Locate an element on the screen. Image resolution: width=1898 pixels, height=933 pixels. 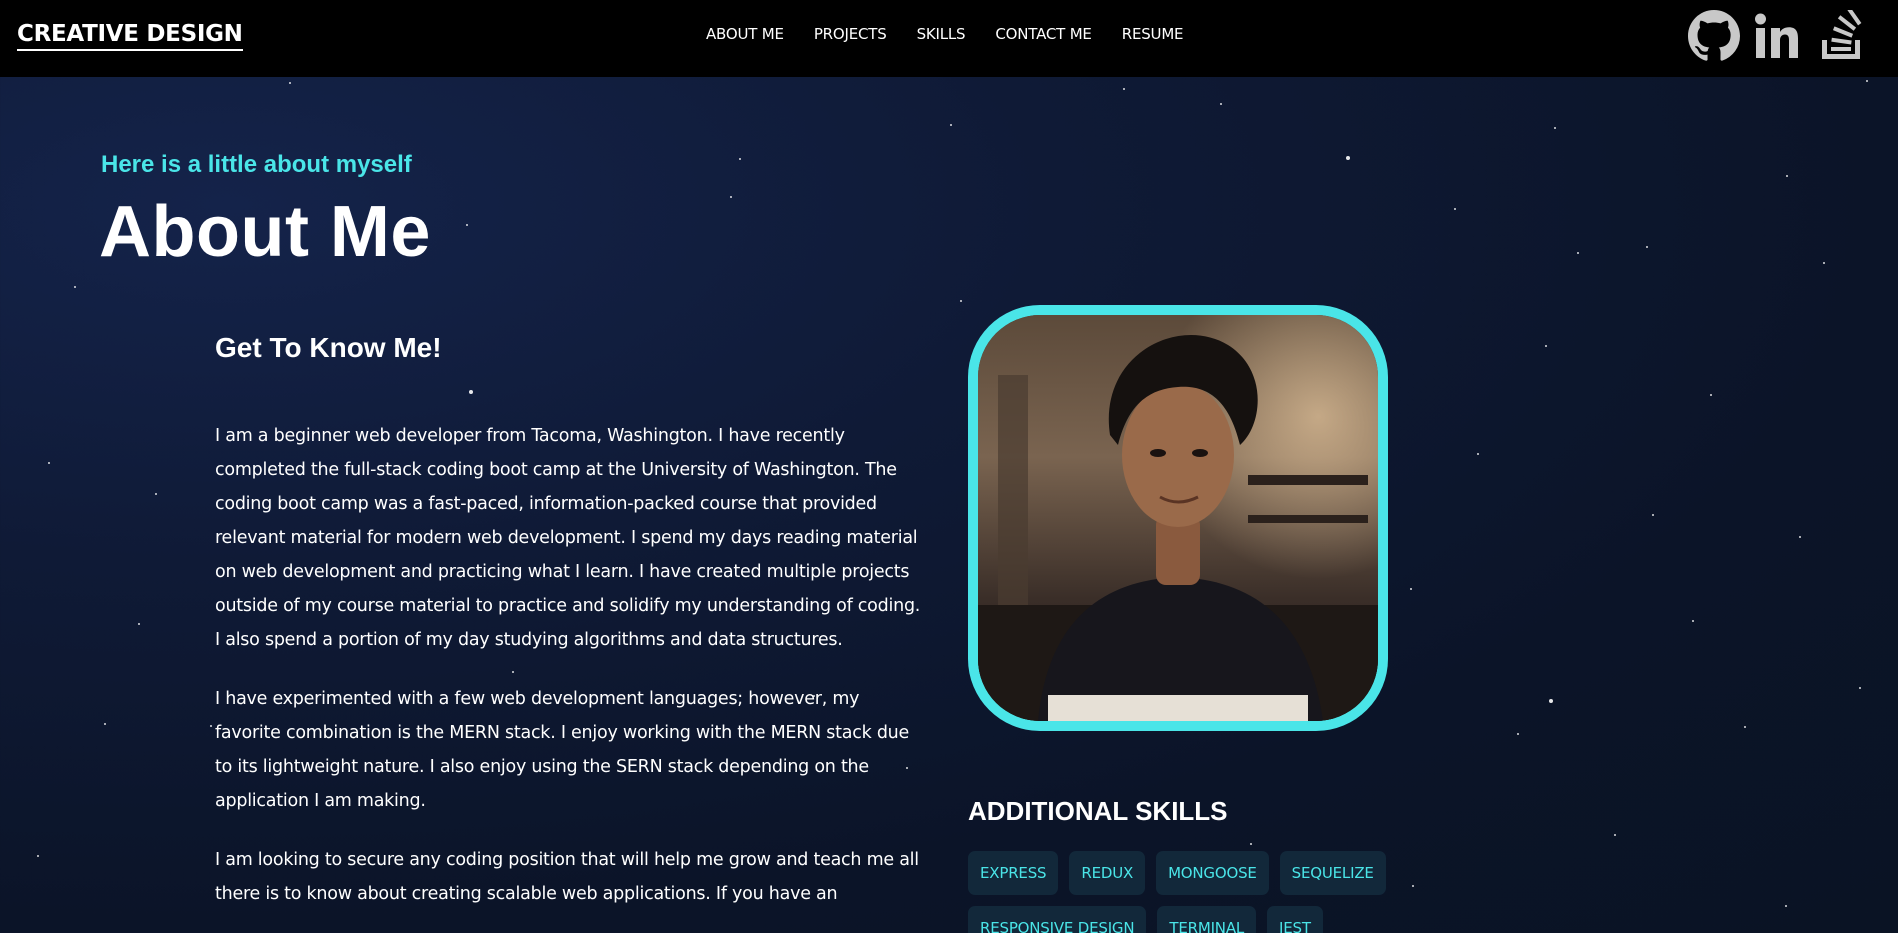
nav-link-skills: SKILLS is located at coordinates (941, 34).